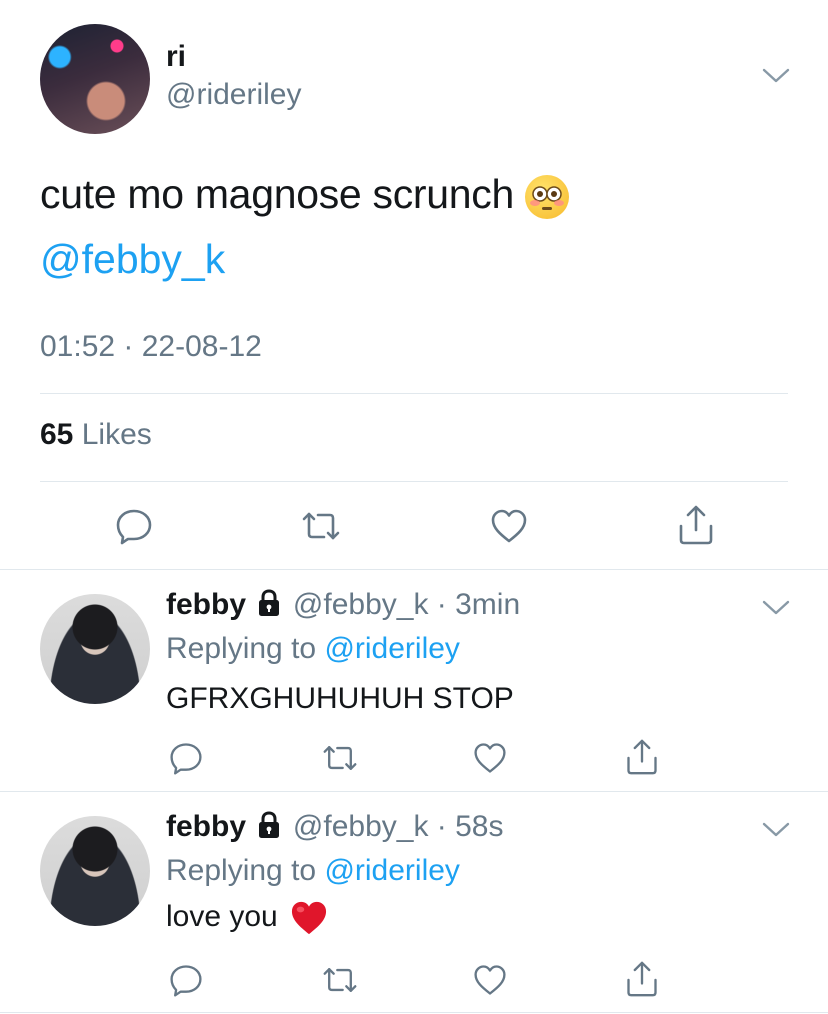 Image resolution: width=828 pixels, height=1014 pixels. Describe the element at coordinates (116, 434) in the screenshot. I see `likes-label: Likes` at that location.